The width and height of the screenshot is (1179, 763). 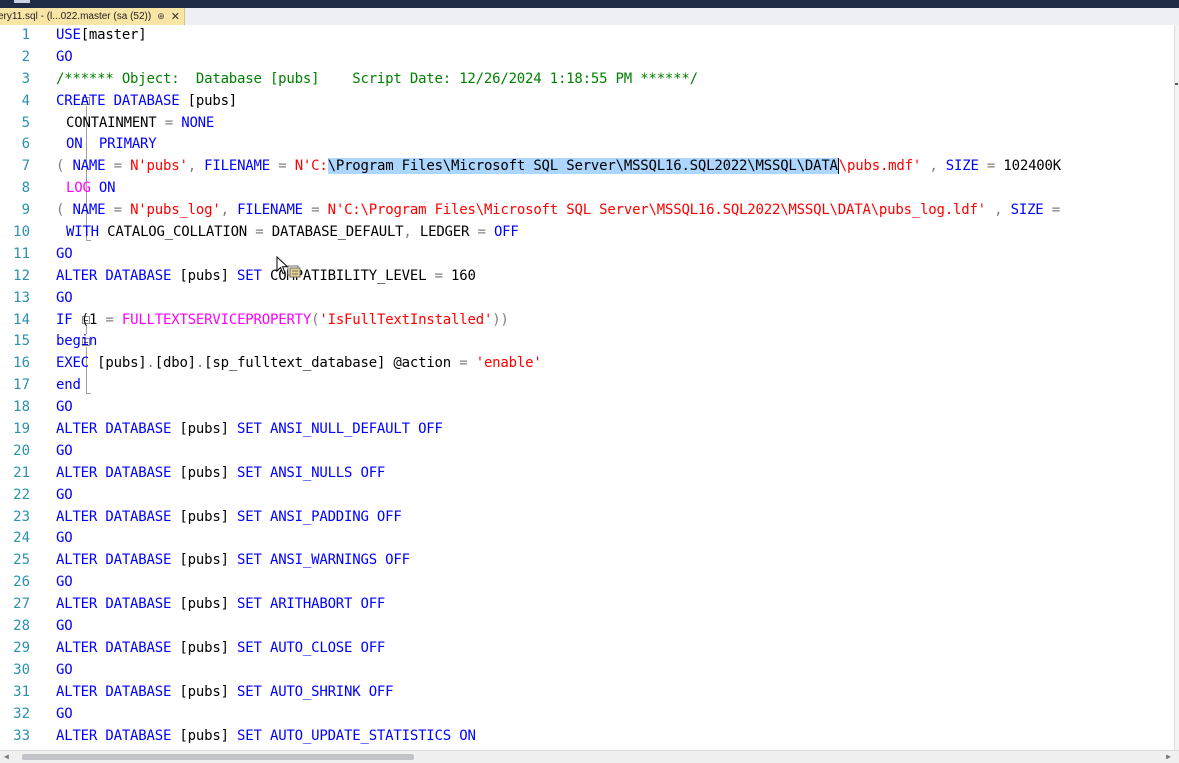 What do you see at coordinates (21, 450) in the screenshot?
I see `line-number: 20` at bounding box center [21, 450].